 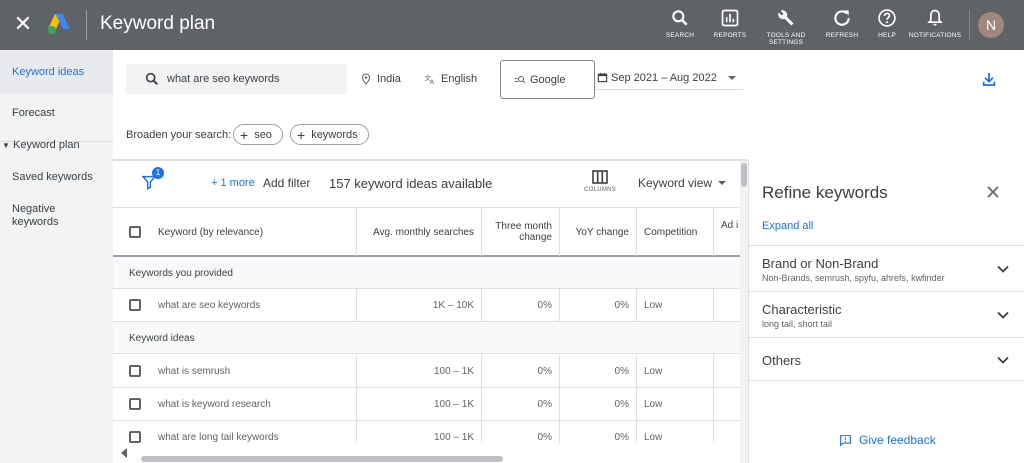 I want to click on translate-icon: 文A, so click(x=430, y=79).